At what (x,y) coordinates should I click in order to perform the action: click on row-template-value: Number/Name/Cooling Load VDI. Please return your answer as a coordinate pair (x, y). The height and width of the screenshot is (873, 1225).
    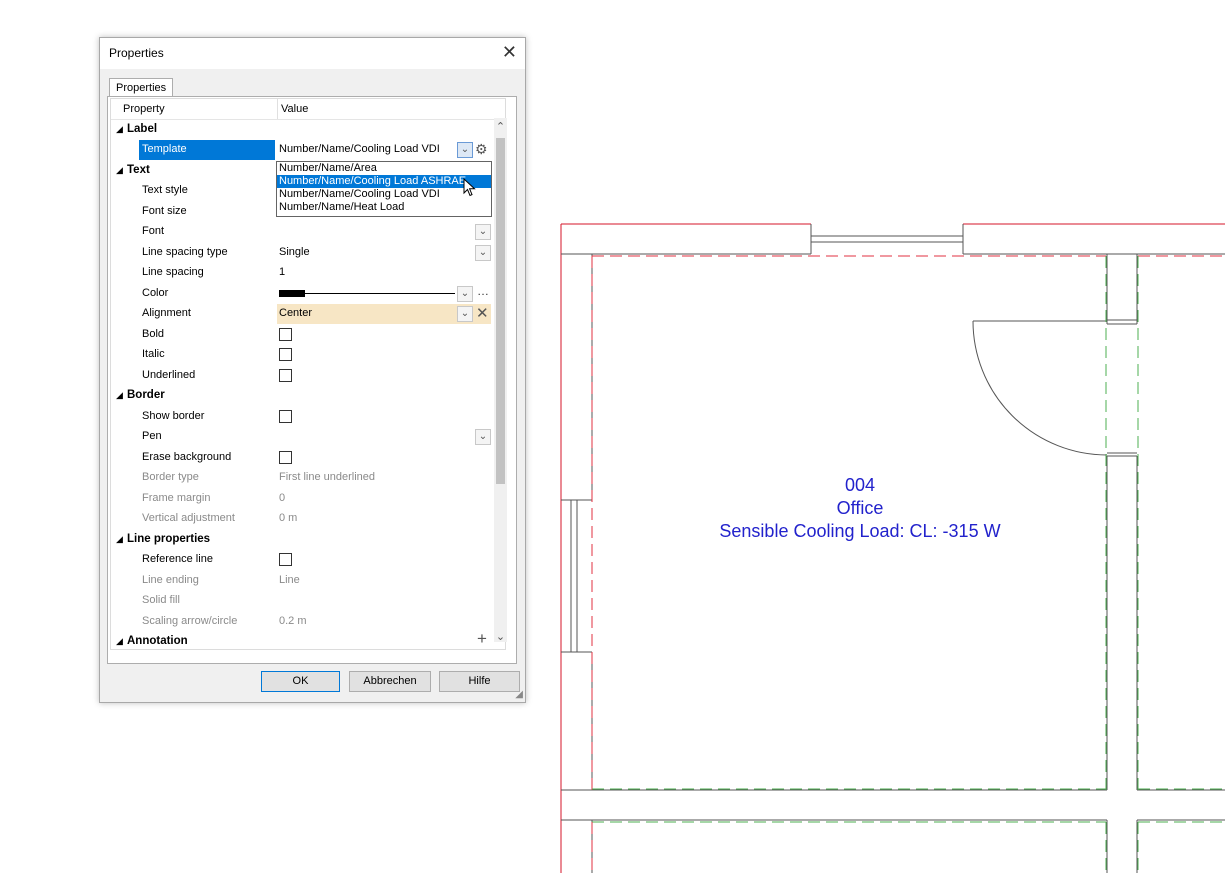
    Looking at the image, I should click on (359, 149).